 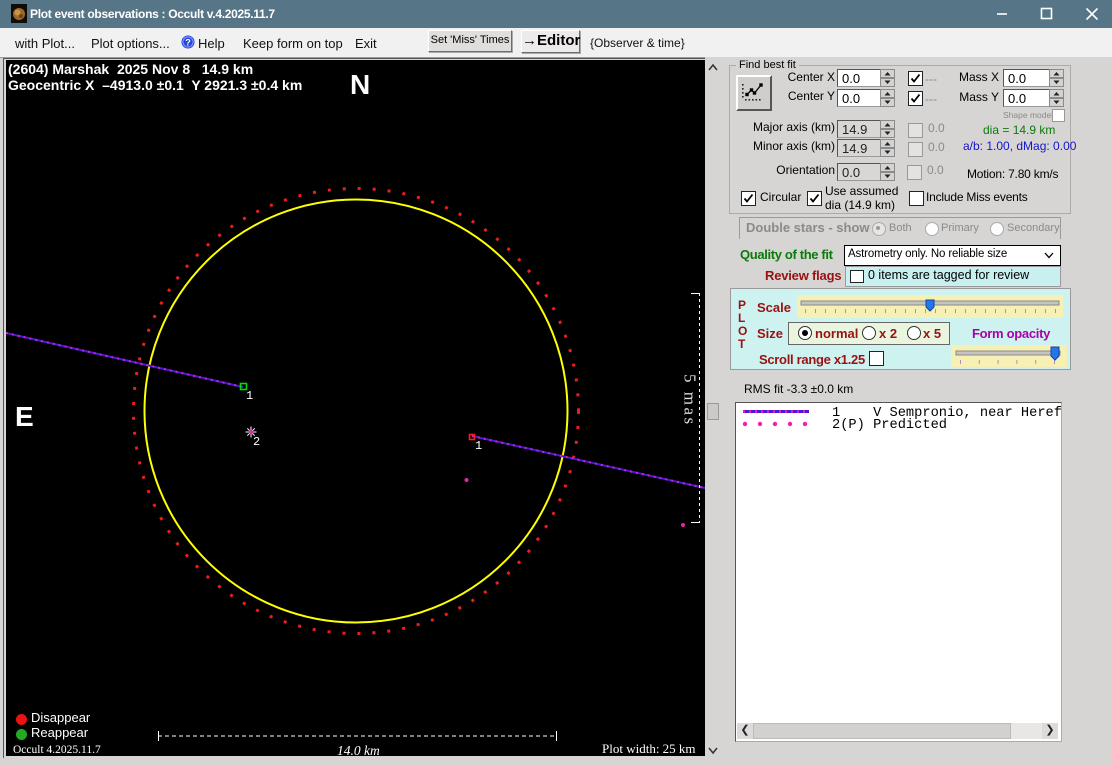 I want to click on svg-text: 5 mas, so click(x=690, y=400).